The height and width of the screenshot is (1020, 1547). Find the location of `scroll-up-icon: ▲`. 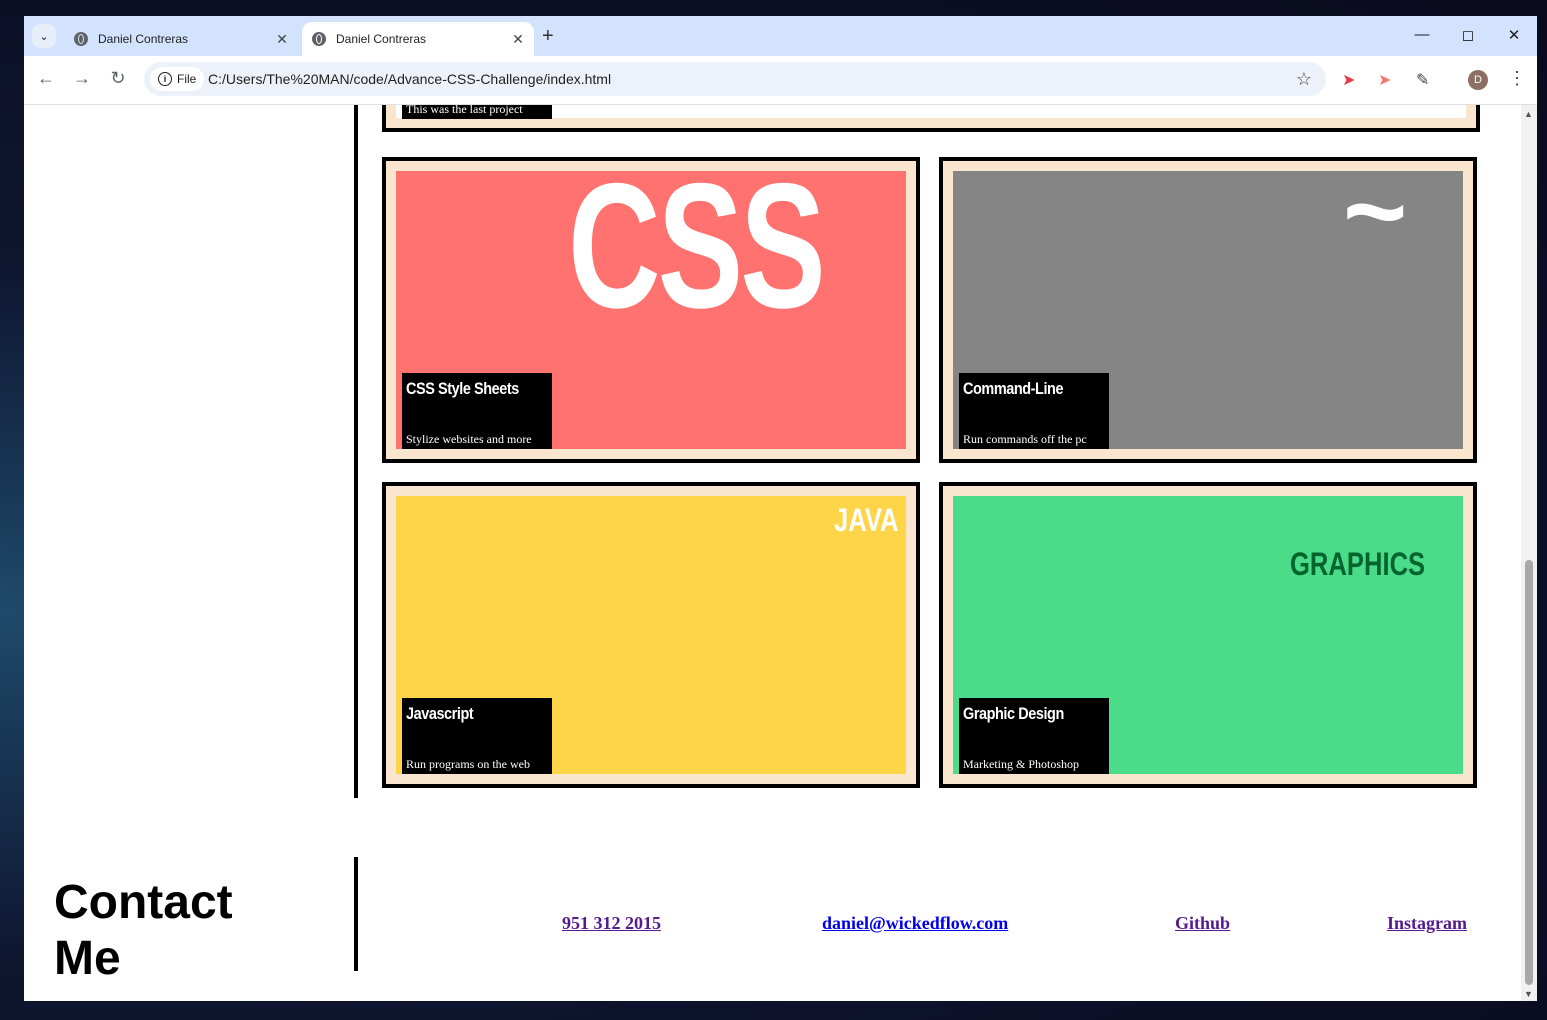

scroll-up-icon: ▲ is located at coordinates (1528, 114).